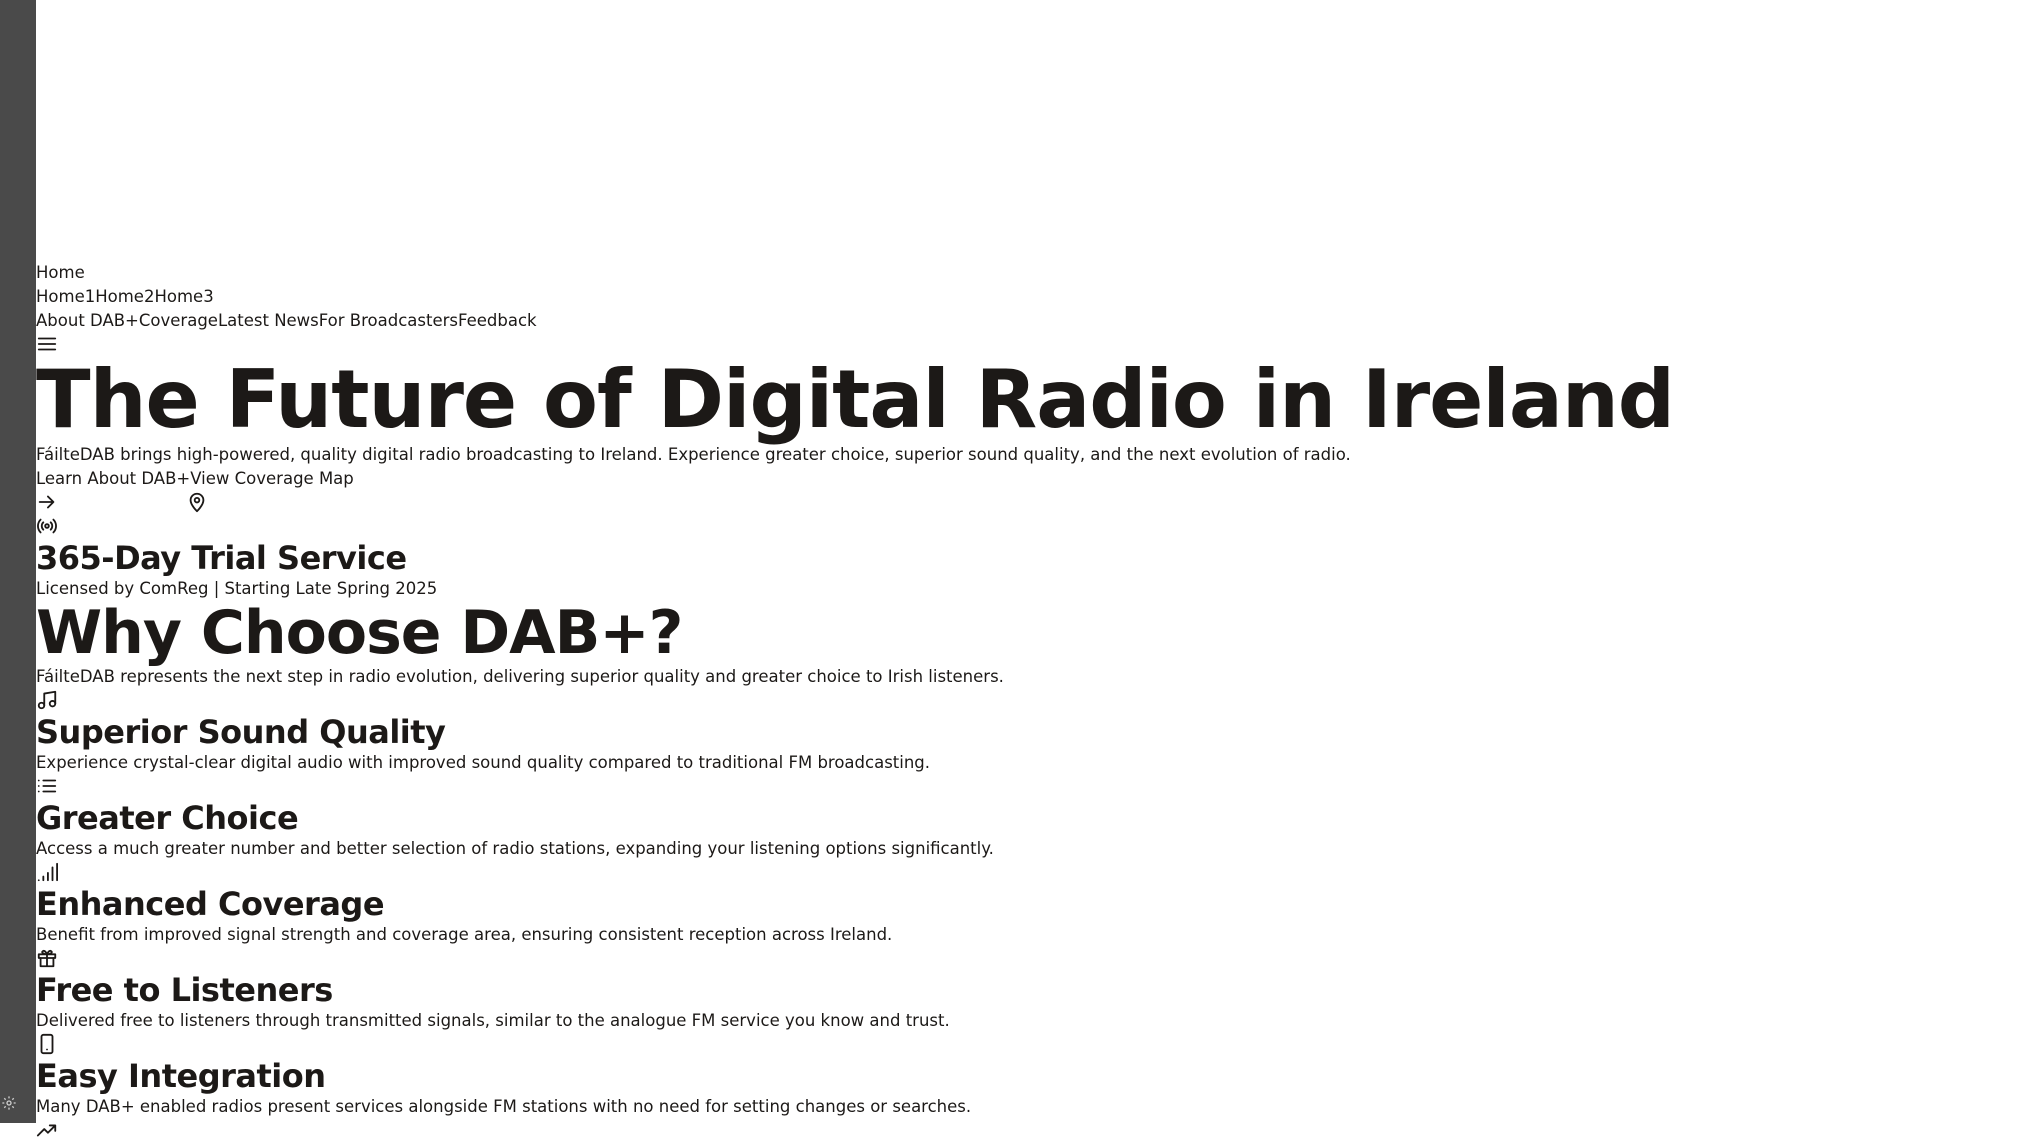  What do you see at coordinates (184, 990) in the screenshot?
I see `feature-title: Free to Listeners` at bounding box center [184, 990].